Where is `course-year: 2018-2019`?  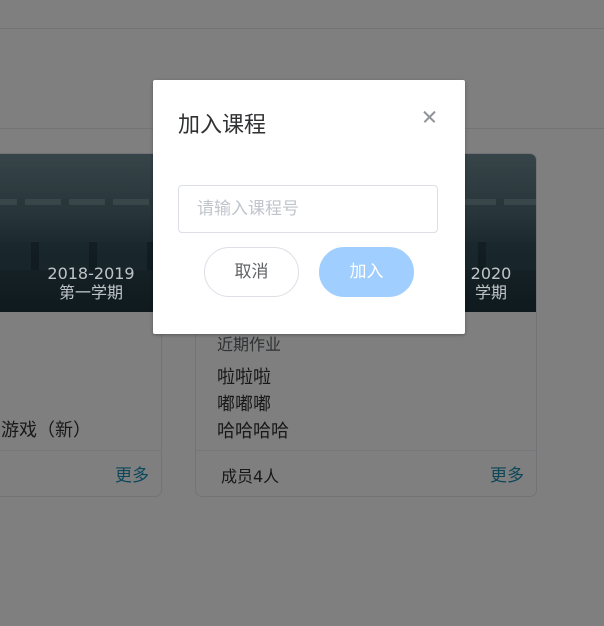 course-year: 2018-2019 is located at coordinates (91, 273).